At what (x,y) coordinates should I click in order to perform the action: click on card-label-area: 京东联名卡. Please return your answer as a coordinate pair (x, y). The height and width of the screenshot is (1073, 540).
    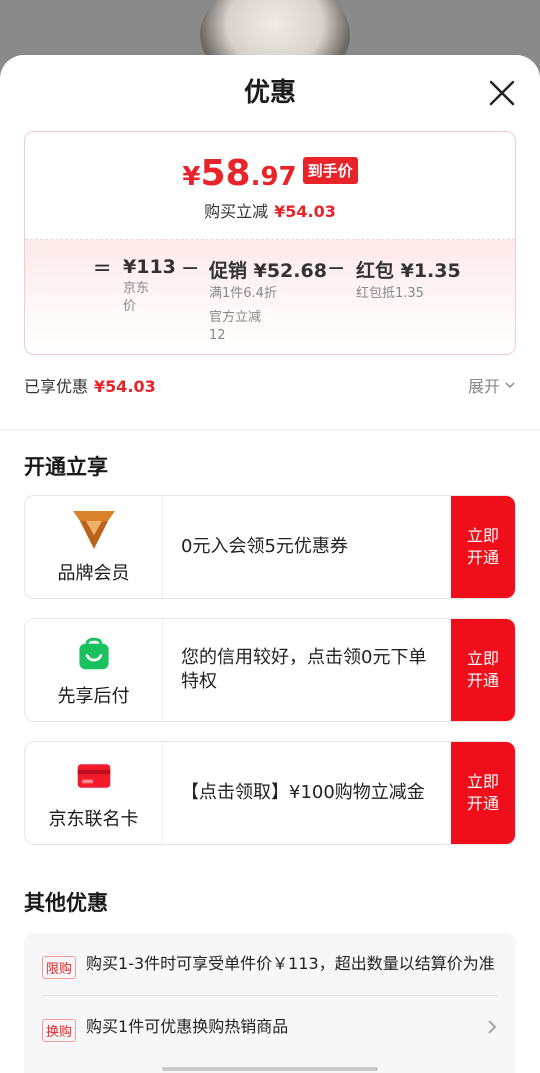
    Looking at the image, I should click on (94, 793).